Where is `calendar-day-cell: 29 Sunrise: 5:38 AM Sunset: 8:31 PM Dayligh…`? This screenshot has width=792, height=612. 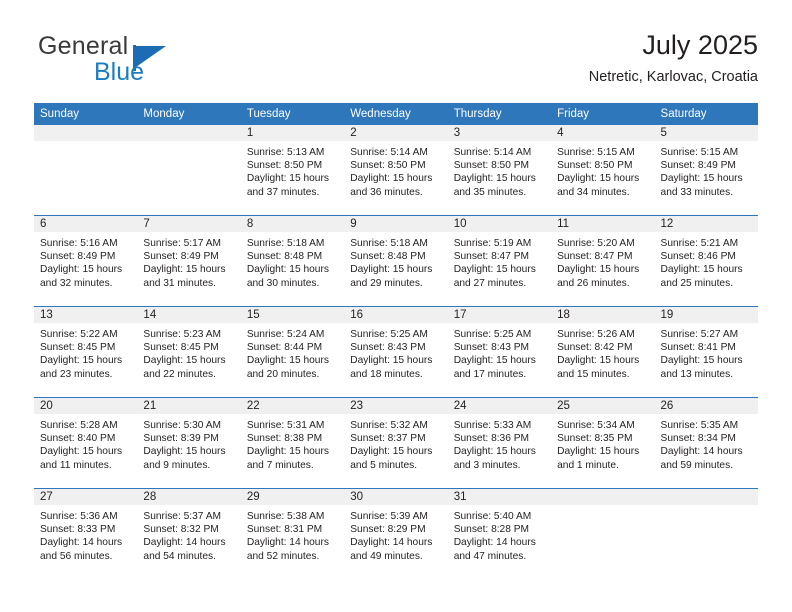
calendar-day-cell: 29 Sunrise: 5:38 AM Sunset: 8:31 PM Dayligh… is located at coordinates (292, 533).